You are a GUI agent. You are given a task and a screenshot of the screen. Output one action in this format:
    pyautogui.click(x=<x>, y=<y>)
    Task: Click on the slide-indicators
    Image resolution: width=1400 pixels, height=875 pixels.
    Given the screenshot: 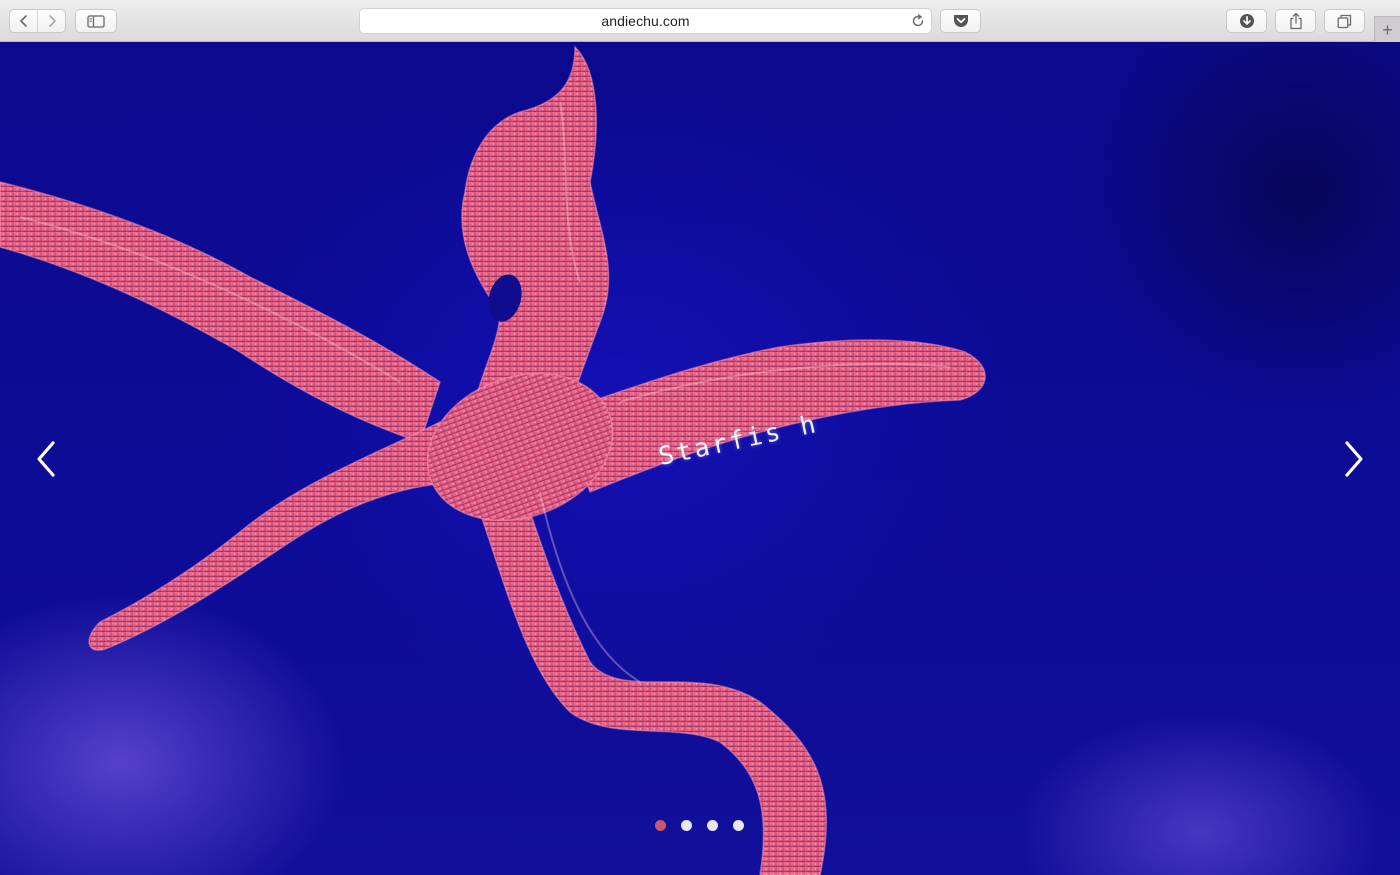 What is the action you would take?
    pyautogui.click(x=699, y=825)
    